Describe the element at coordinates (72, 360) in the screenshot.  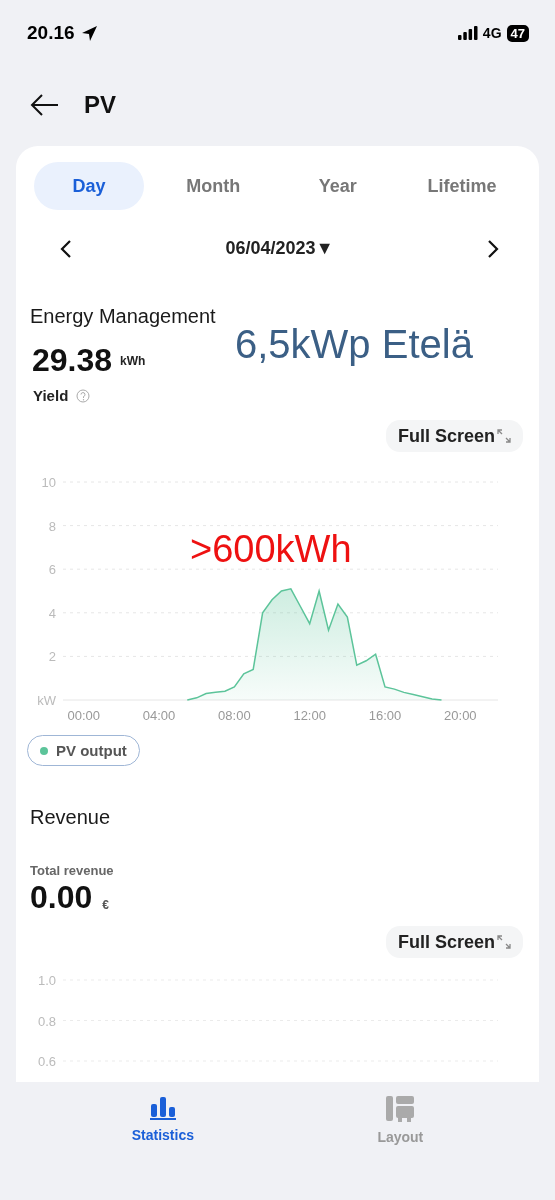
I see `yield-value: 29.38` at that location.